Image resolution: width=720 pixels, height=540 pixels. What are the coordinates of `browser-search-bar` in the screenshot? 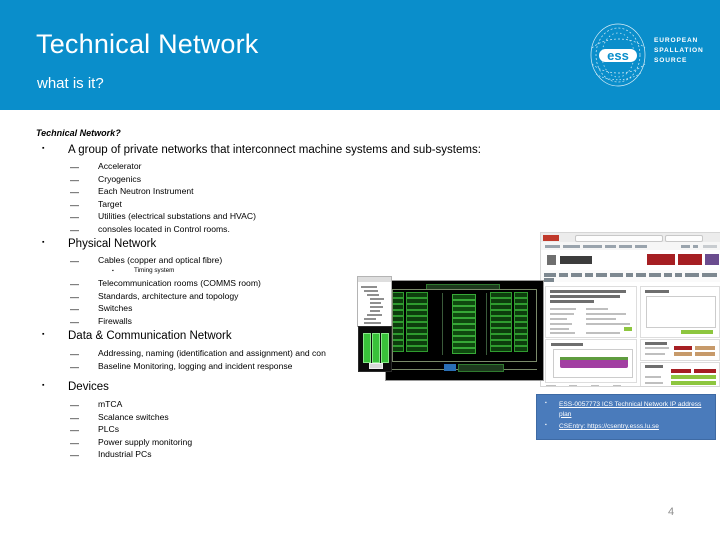 It's located at (684, 238).